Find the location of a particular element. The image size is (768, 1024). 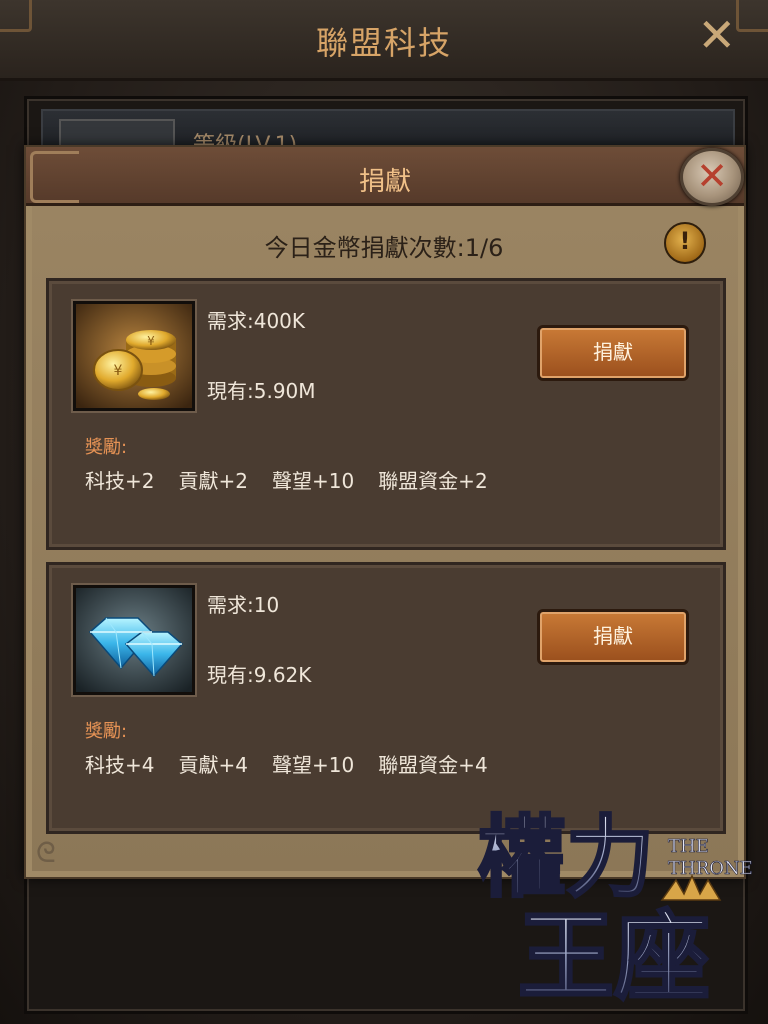

reward-tech: 科技+4 is located at coordinates (120, 765).